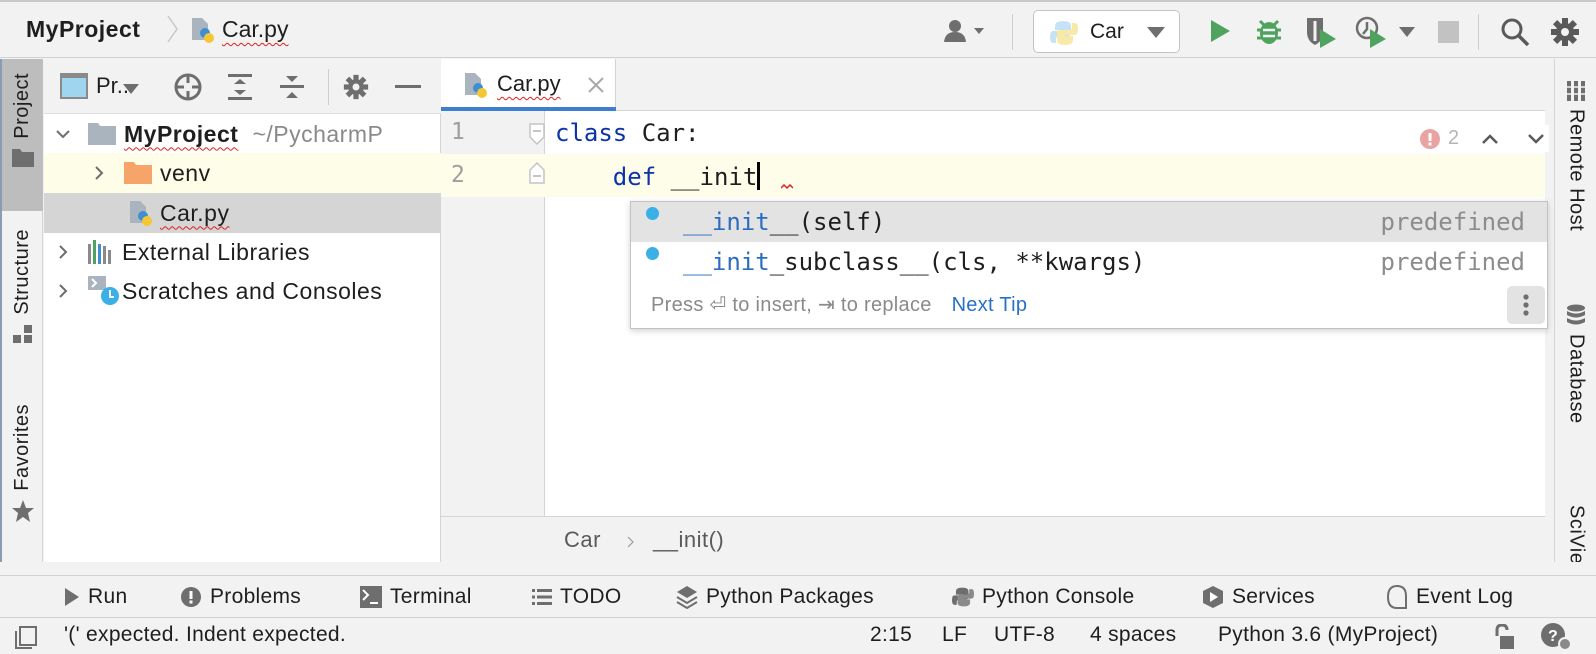 The width and height of the screenshot is (1596, 654). What do you see at coordinates (83, 29) in the screenshot?
I see `breadcrumb-project: MyProject` at bounding box center [83, 29].